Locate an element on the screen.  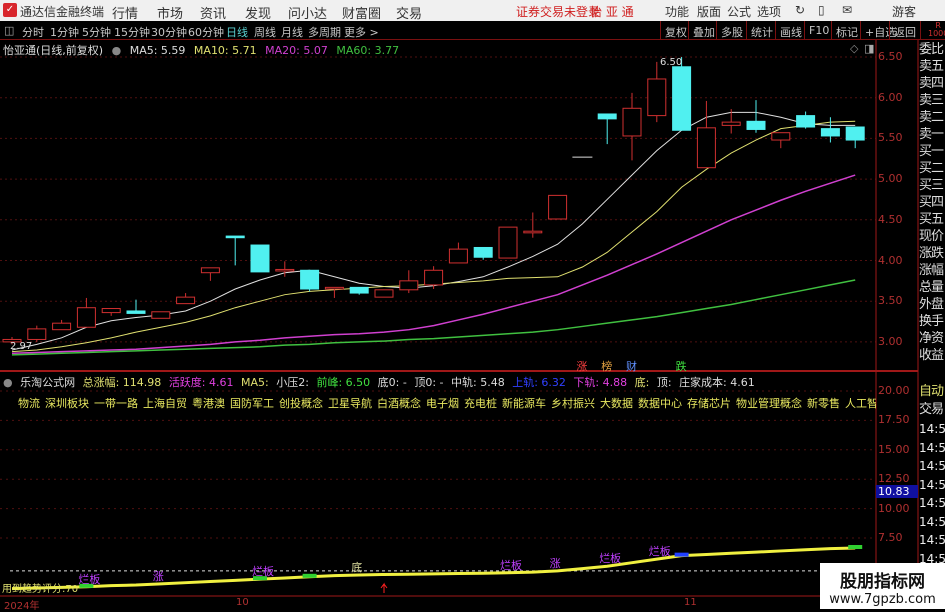
indicator-tick: 12.50 is located at coordinates (894, 479).